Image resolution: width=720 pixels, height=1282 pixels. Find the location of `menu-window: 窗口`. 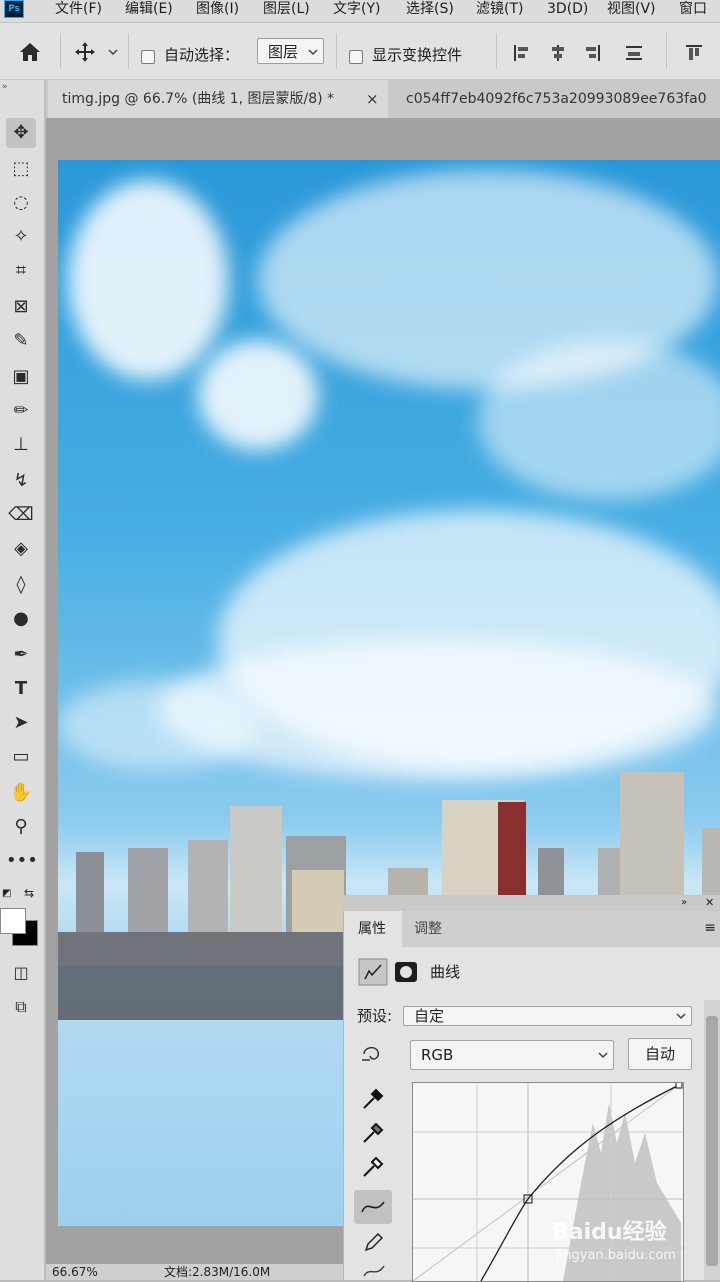

menu-window: 窗口 is located at coordinates (693, 10).